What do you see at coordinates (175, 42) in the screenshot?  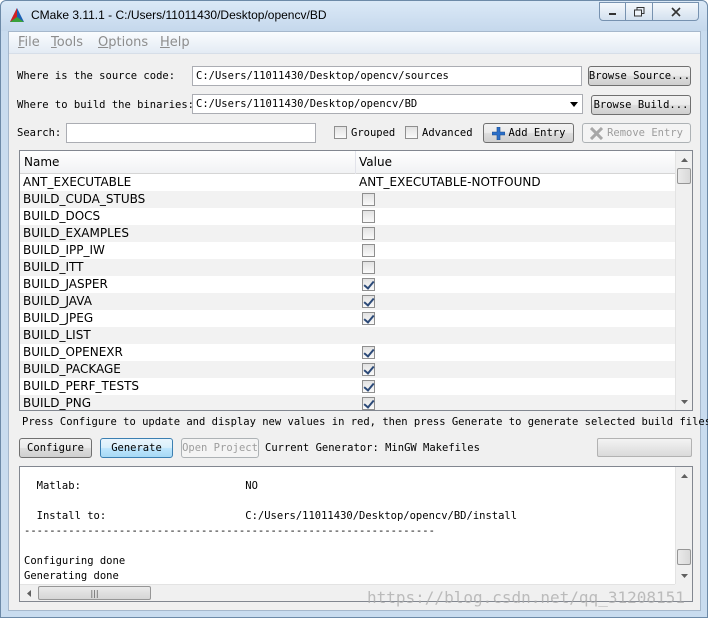 I see `menu-help: Help` at bounding box center [175, 42].